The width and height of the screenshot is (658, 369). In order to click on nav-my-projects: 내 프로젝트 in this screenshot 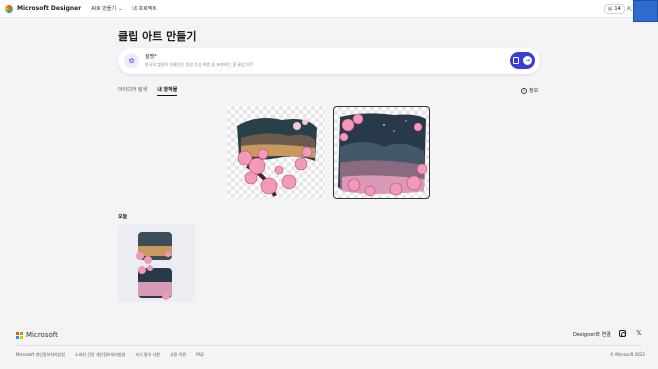, I will do `click(144, 8)`.